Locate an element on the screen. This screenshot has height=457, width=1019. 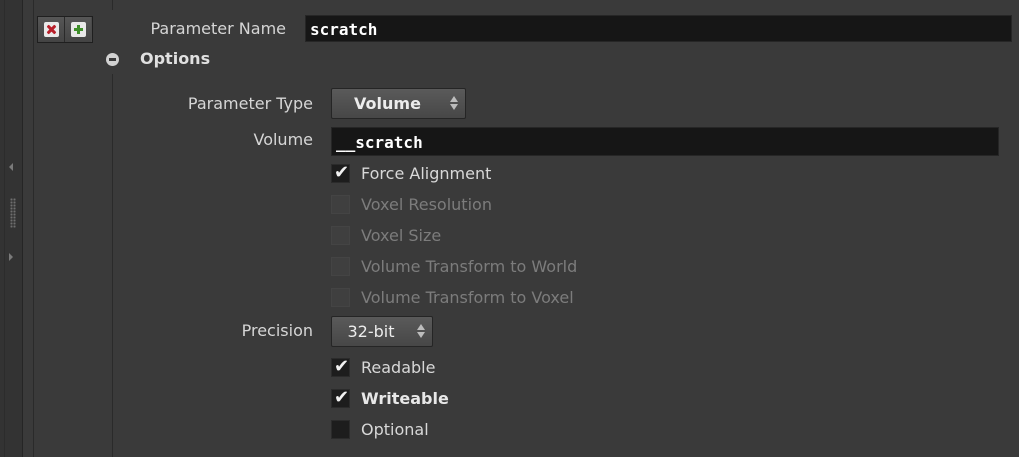
parameter-name-field: scratch is located at coordinates (658, 28).